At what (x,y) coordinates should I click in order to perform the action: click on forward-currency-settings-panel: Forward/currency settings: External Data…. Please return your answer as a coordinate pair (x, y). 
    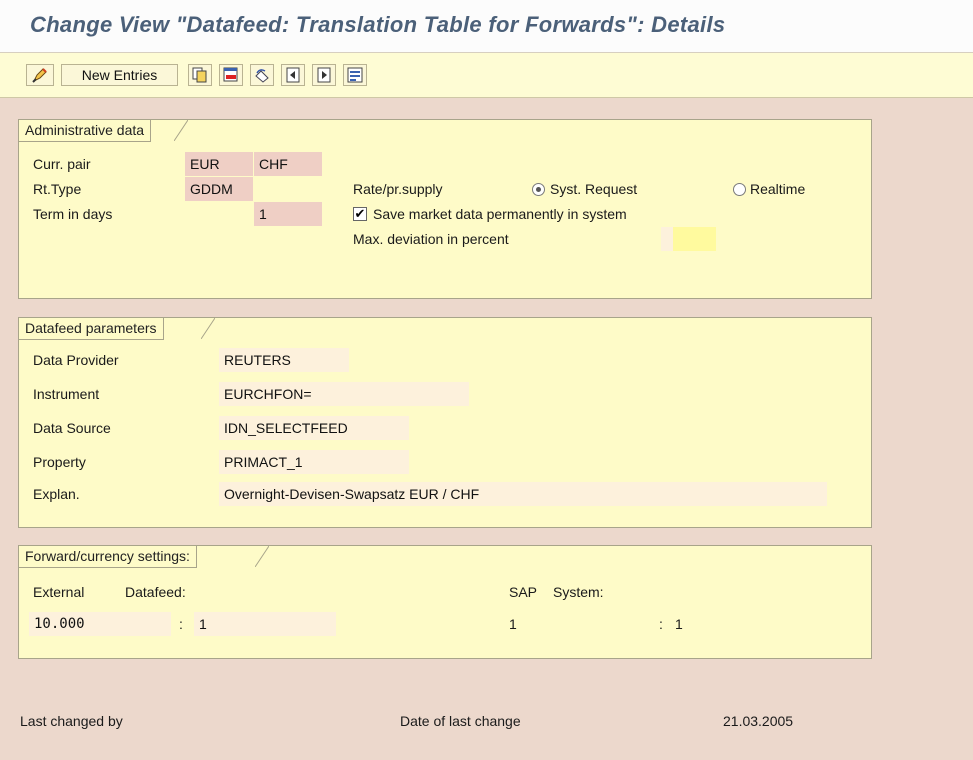
    Looking at the image, I should click on (445, 602).